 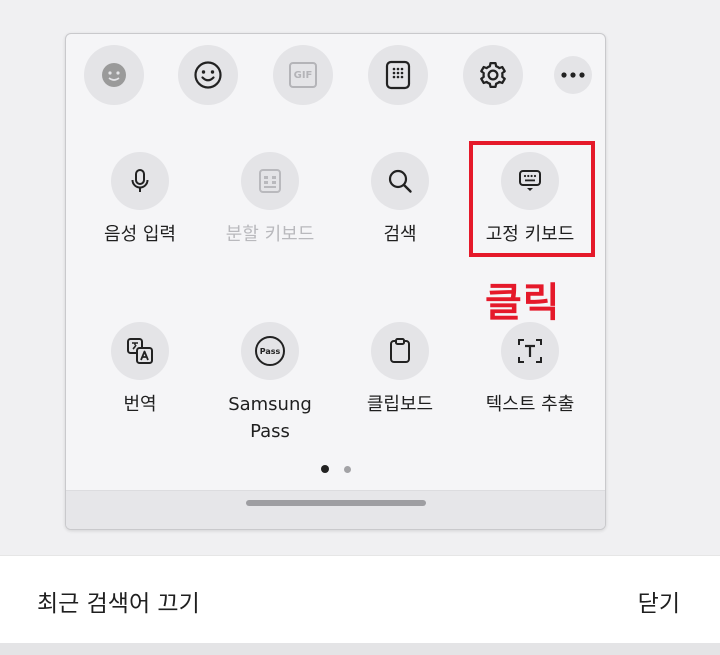 I want to click on samsung-pass-button: Pass, so click(x=270, y=351).